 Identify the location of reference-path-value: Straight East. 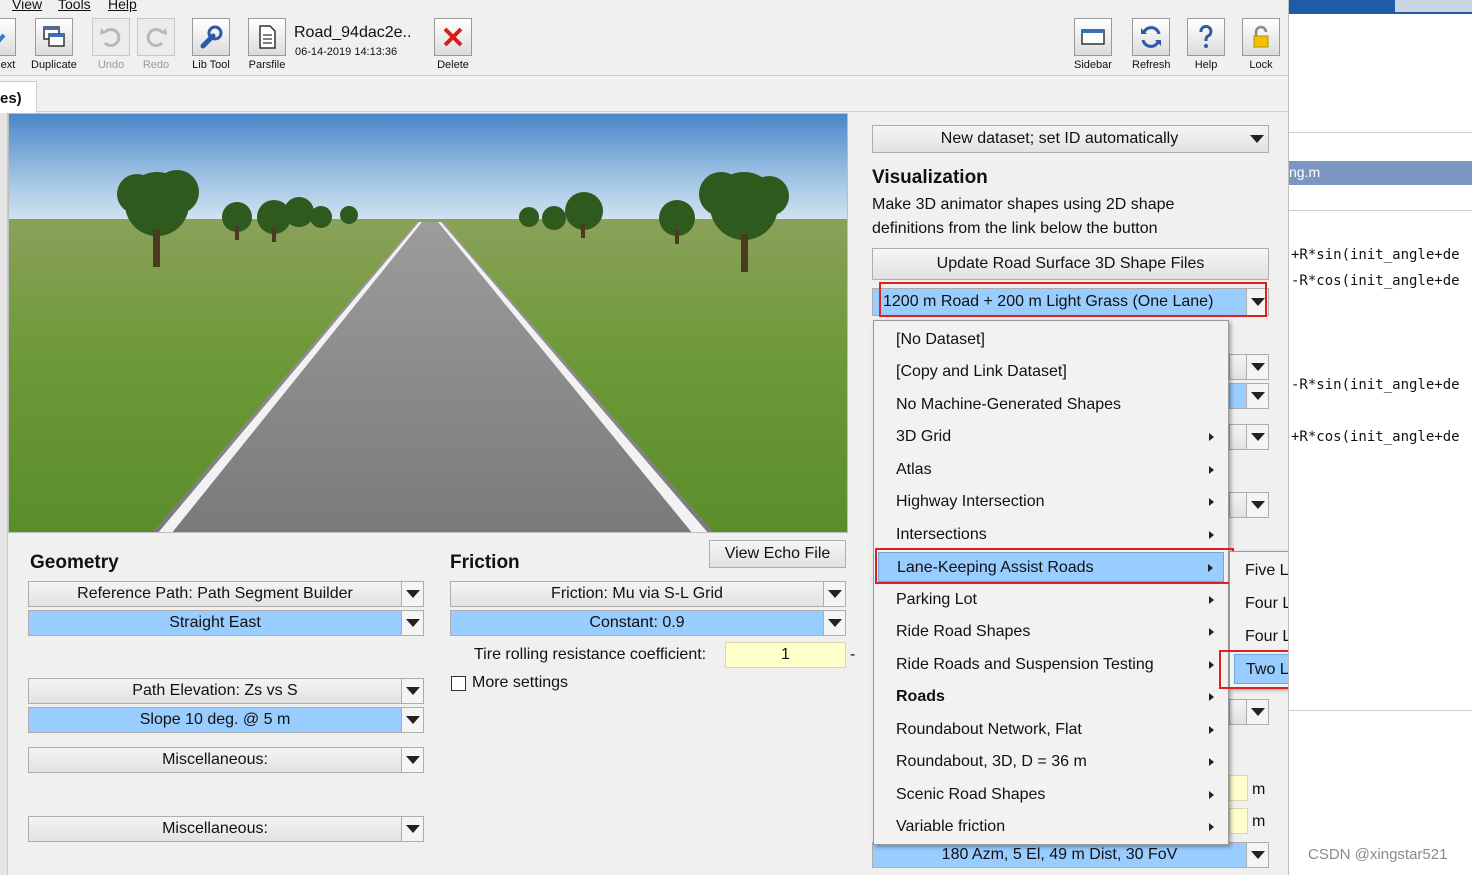
(215, 623).